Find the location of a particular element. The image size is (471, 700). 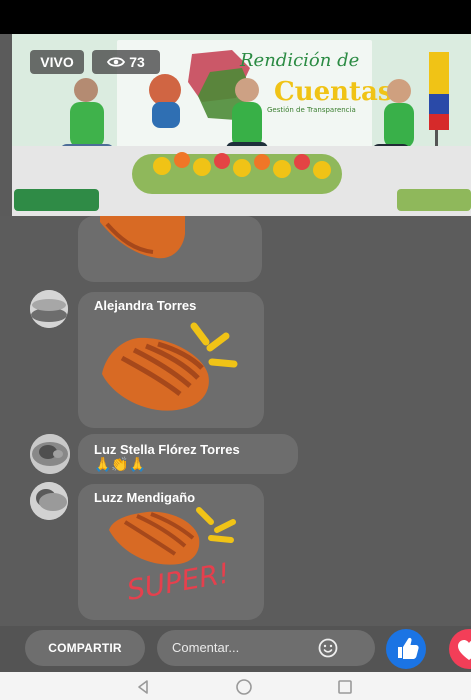

status-bar is located at coordinates (235, 17).